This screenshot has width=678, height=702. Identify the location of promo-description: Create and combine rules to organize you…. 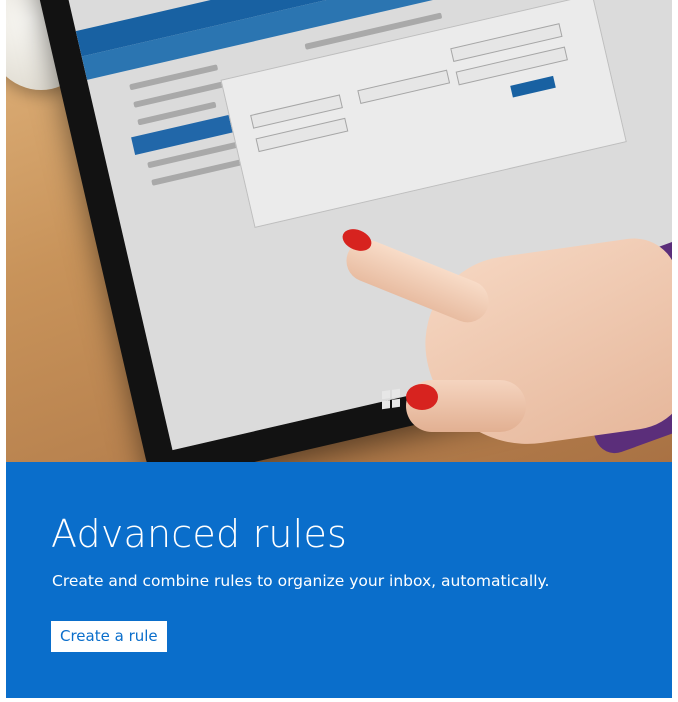
(301, 581).